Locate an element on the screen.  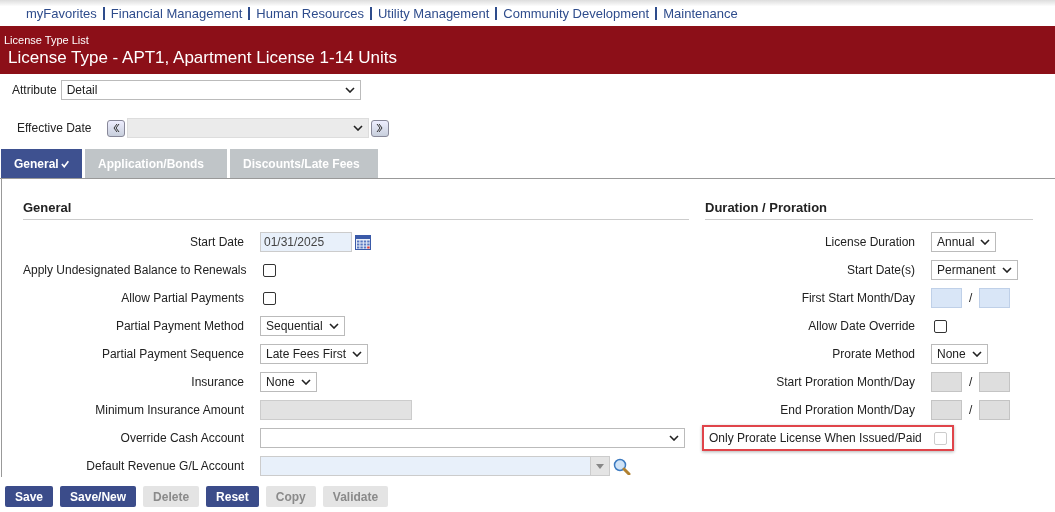
section-heading: Duration / Proration is located at coordinates (869, 210).